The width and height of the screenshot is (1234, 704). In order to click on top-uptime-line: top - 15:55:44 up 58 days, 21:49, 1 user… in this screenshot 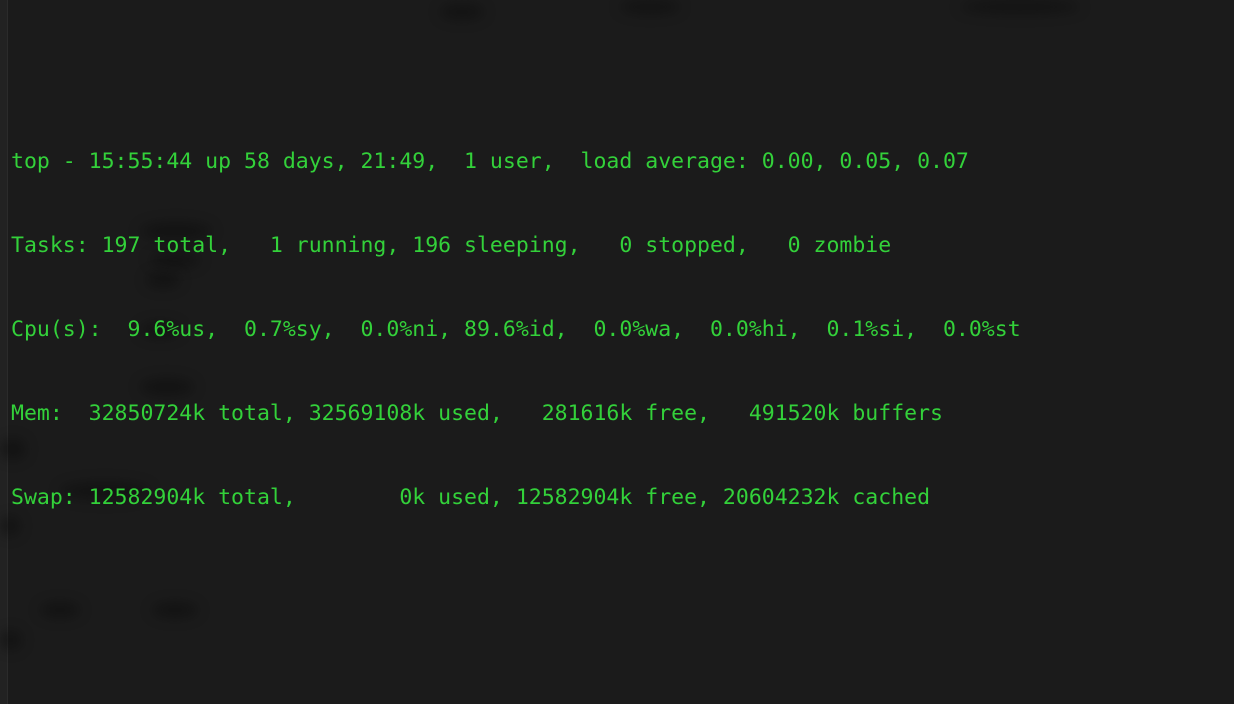, I will do `click(490, 161)`.